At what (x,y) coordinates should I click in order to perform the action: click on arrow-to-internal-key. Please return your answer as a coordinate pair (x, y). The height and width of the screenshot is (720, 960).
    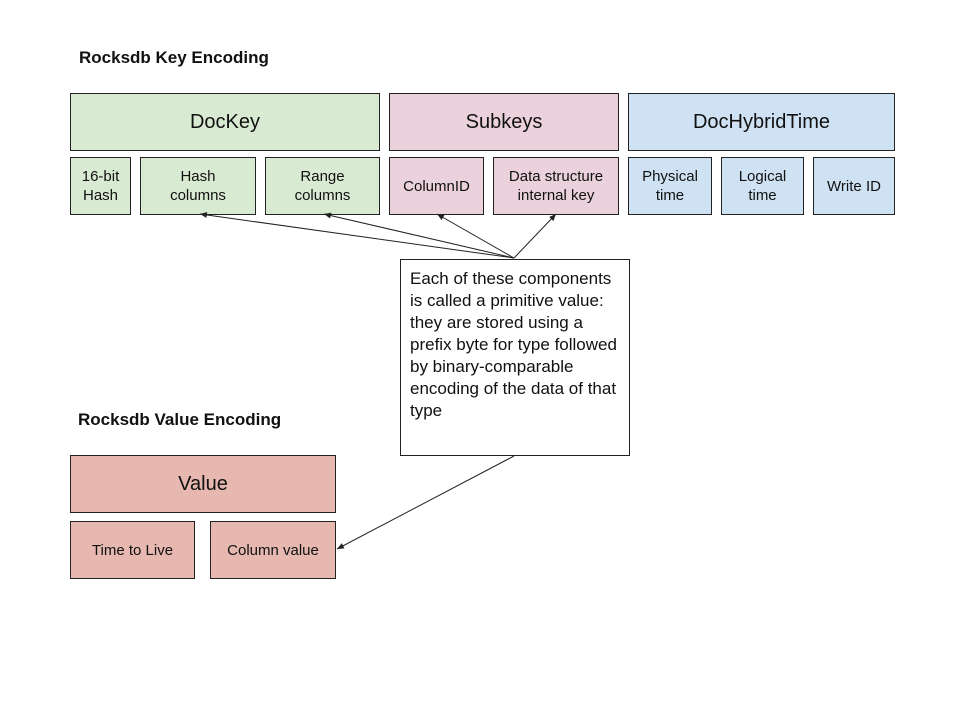
    Looking at the image, I should click on (535, 236).